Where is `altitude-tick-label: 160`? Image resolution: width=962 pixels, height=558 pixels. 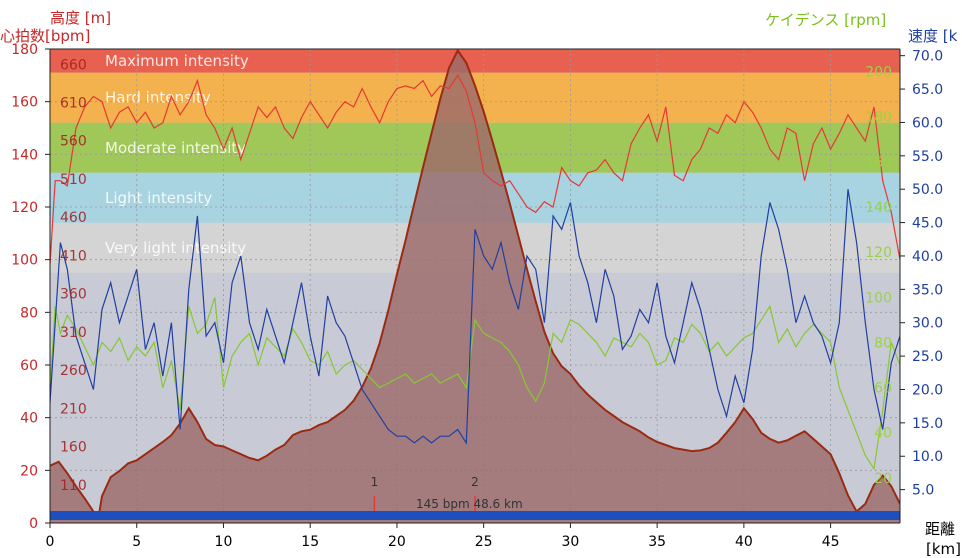 altitude-tick-label: 160 is located at coordinates (73, 448).